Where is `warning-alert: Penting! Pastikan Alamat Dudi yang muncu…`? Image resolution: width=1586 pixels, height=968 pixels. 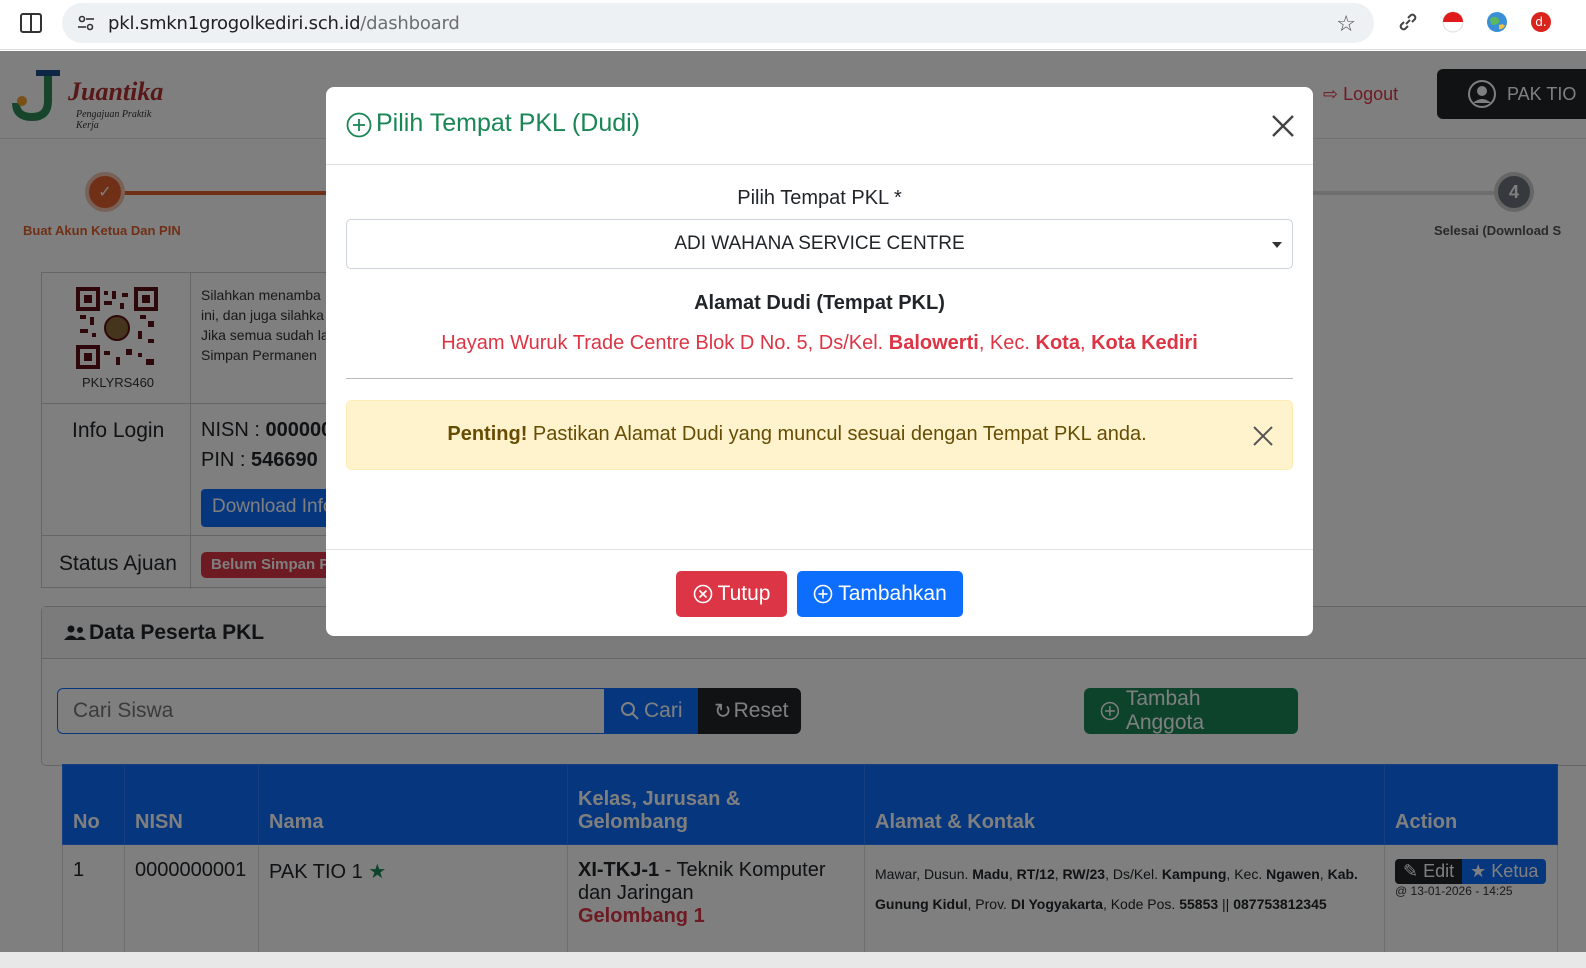
warning-alert: Penting! Pastikan Alamat Dudi yang muncu… is located at coordinates (819, 435).